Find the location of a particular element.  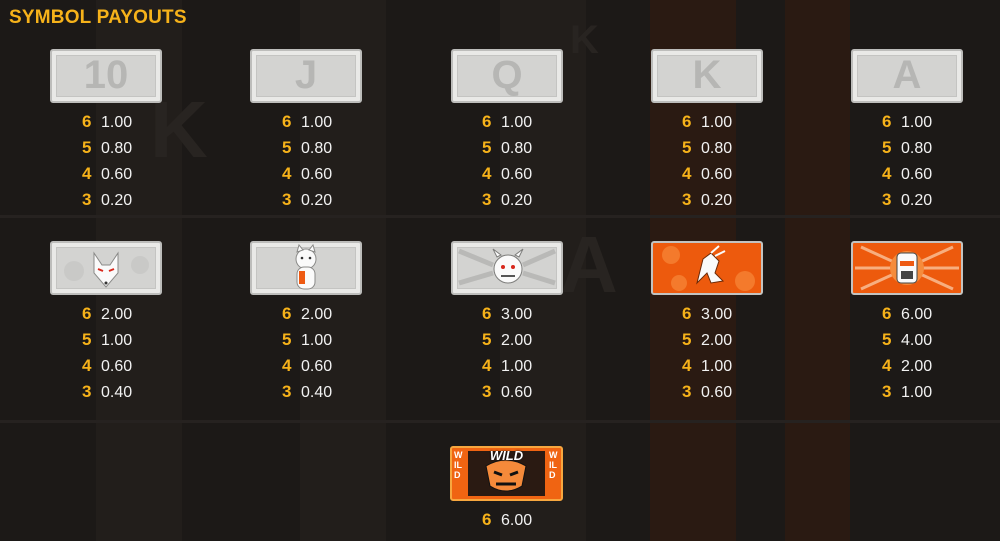

payout-list-jack: 6 1.00 5 0.80 4 0.60 3 0.20 is located at coordinates (327, 164).